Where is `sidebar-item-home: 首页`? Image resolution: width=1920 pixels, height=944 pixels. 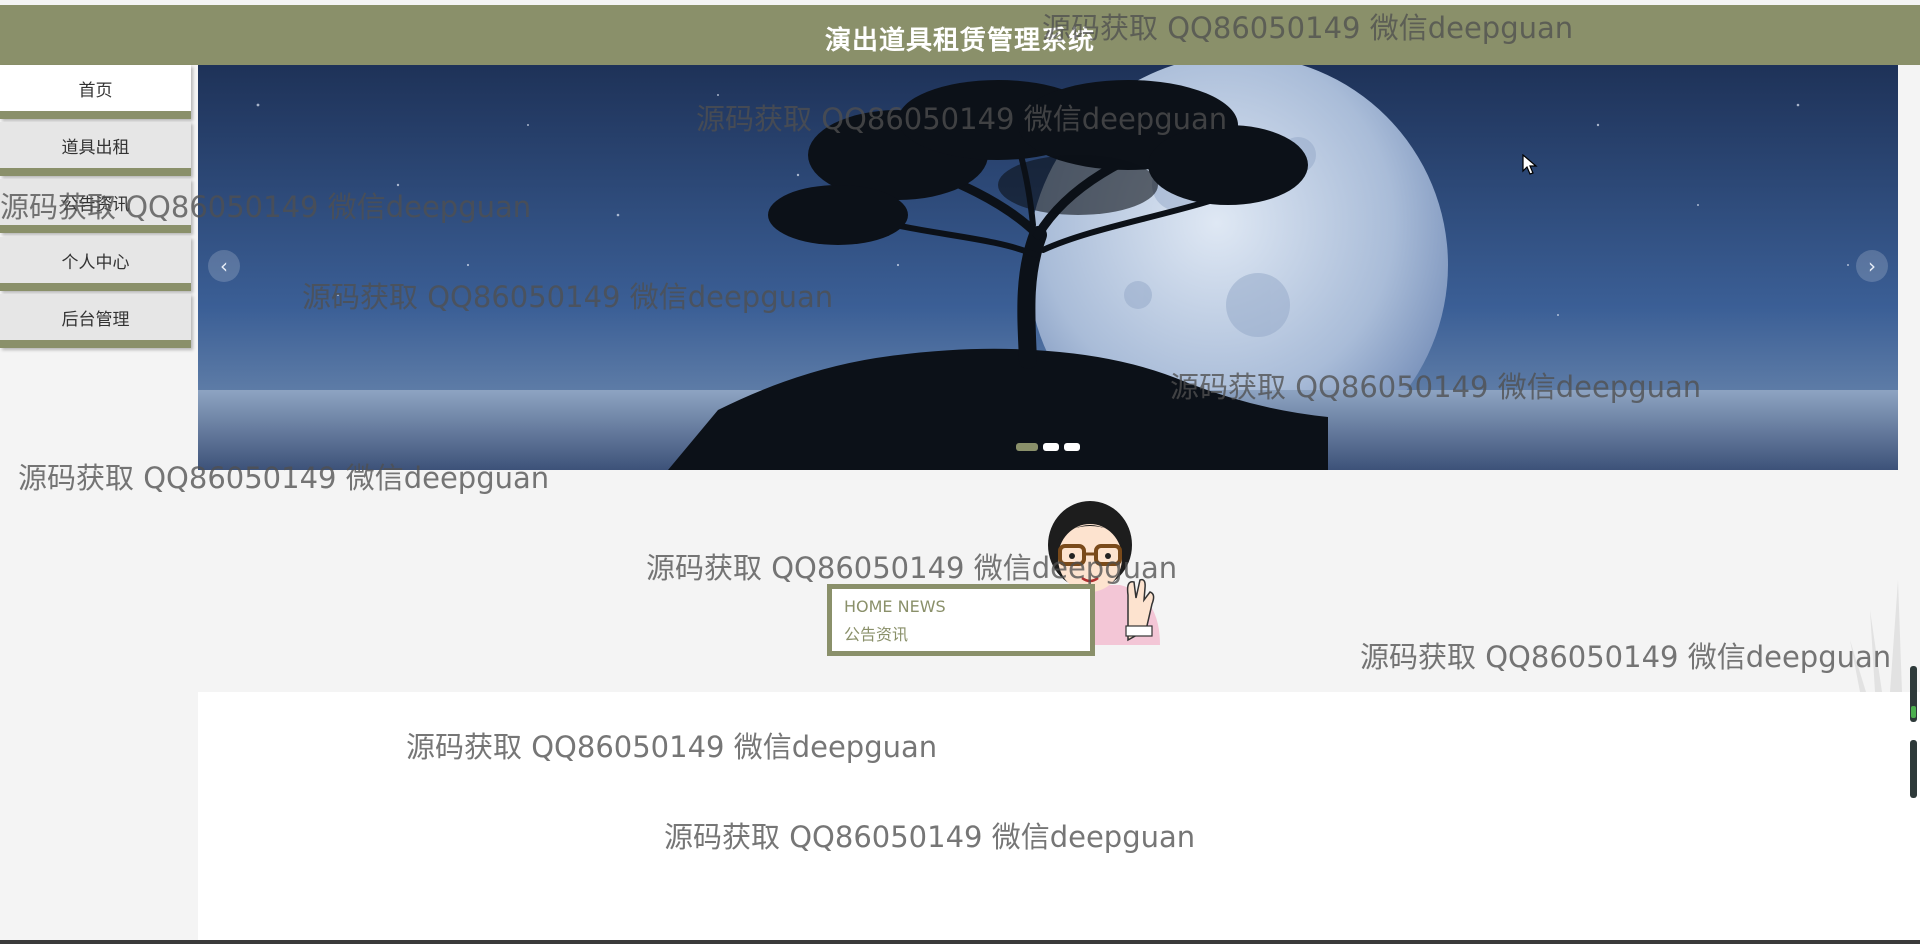 sidebar-item-home: 首页 is located at coordinates (95, 92).